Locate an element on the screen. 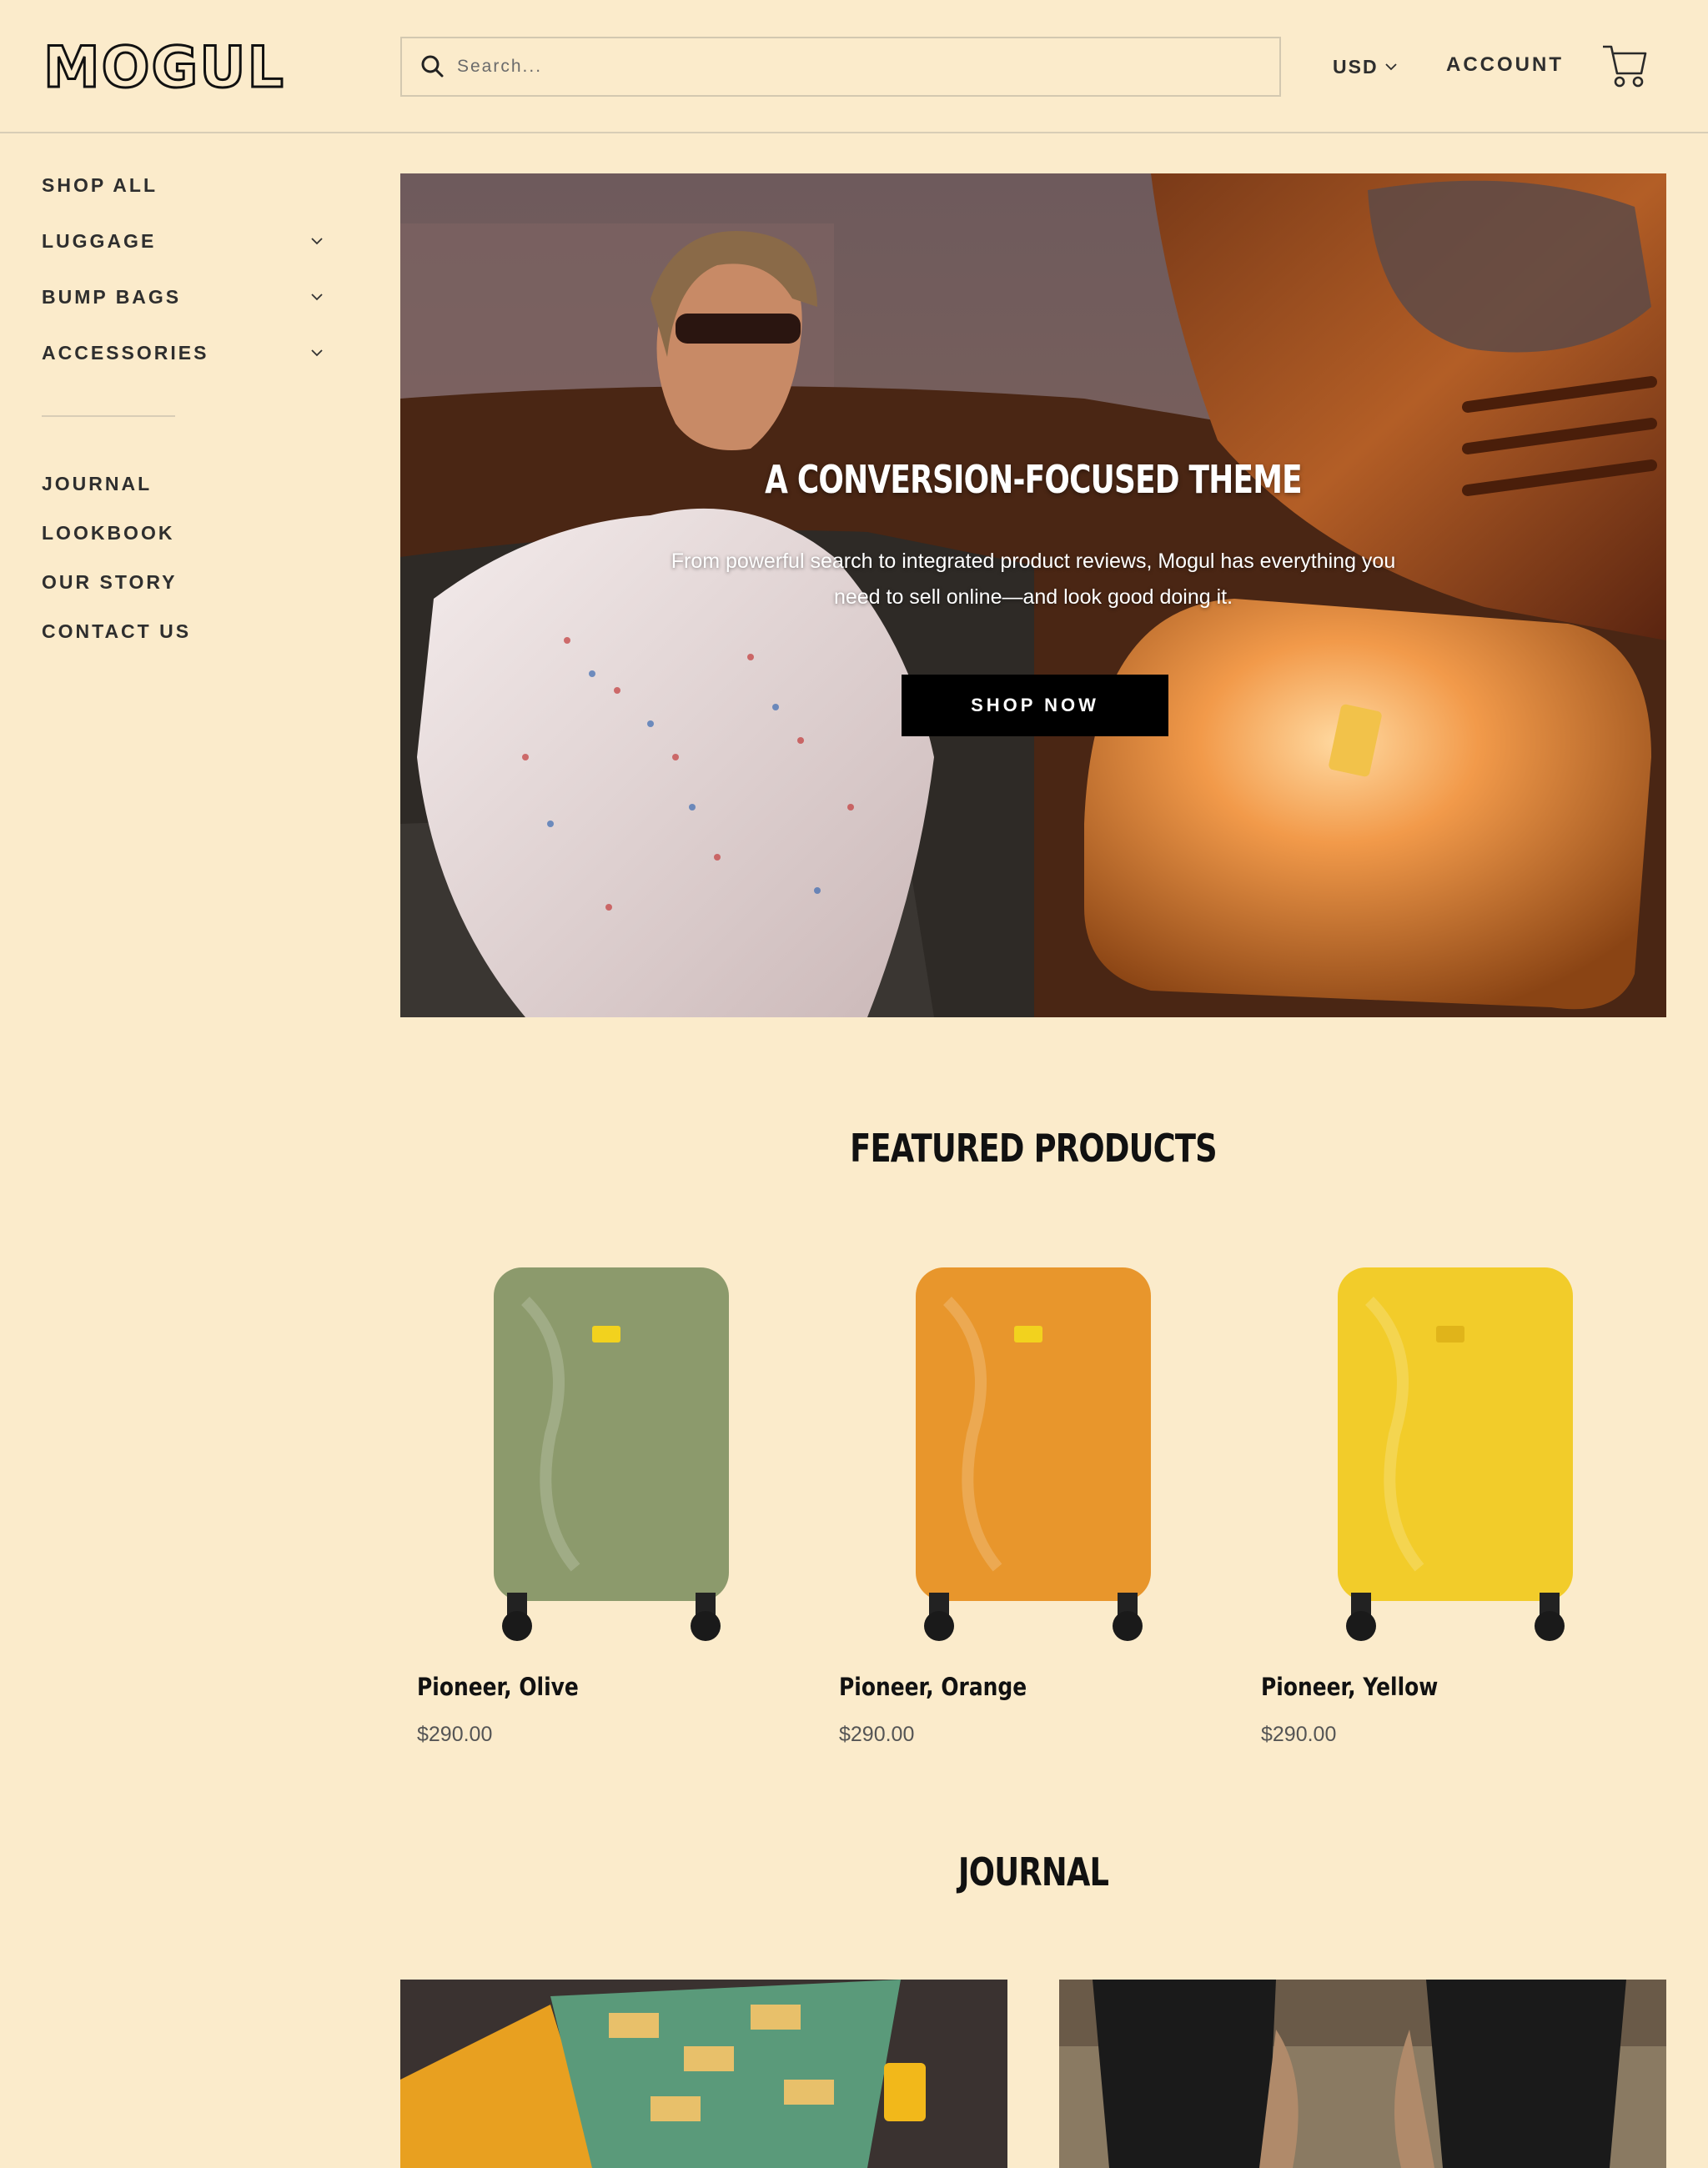 The width and height of the screenshot is (1708, 2168). product-name: Pioneer, Olive is located at coordinates (498, 1687).